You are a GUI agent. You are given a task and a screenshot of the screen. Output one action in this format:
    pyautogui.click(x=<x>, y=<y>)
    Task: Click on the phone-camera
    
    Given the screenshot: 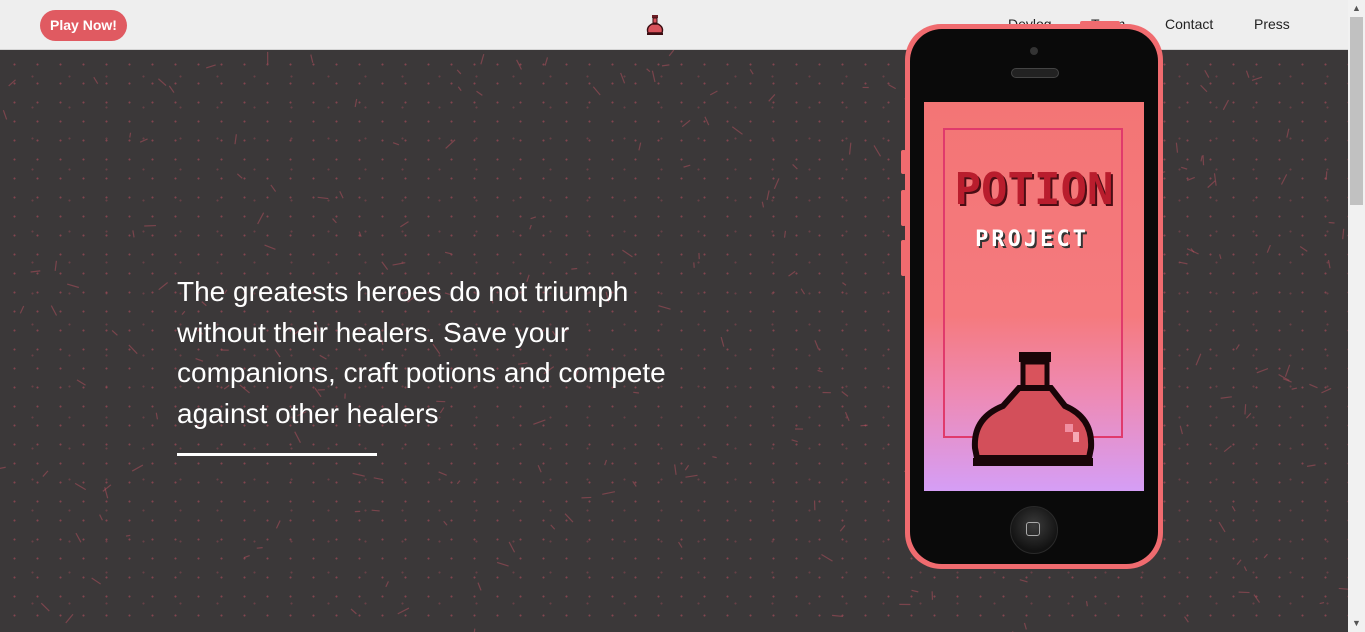 What is the action you would take?
    pyautogui.click(x=1034, y=51)
    